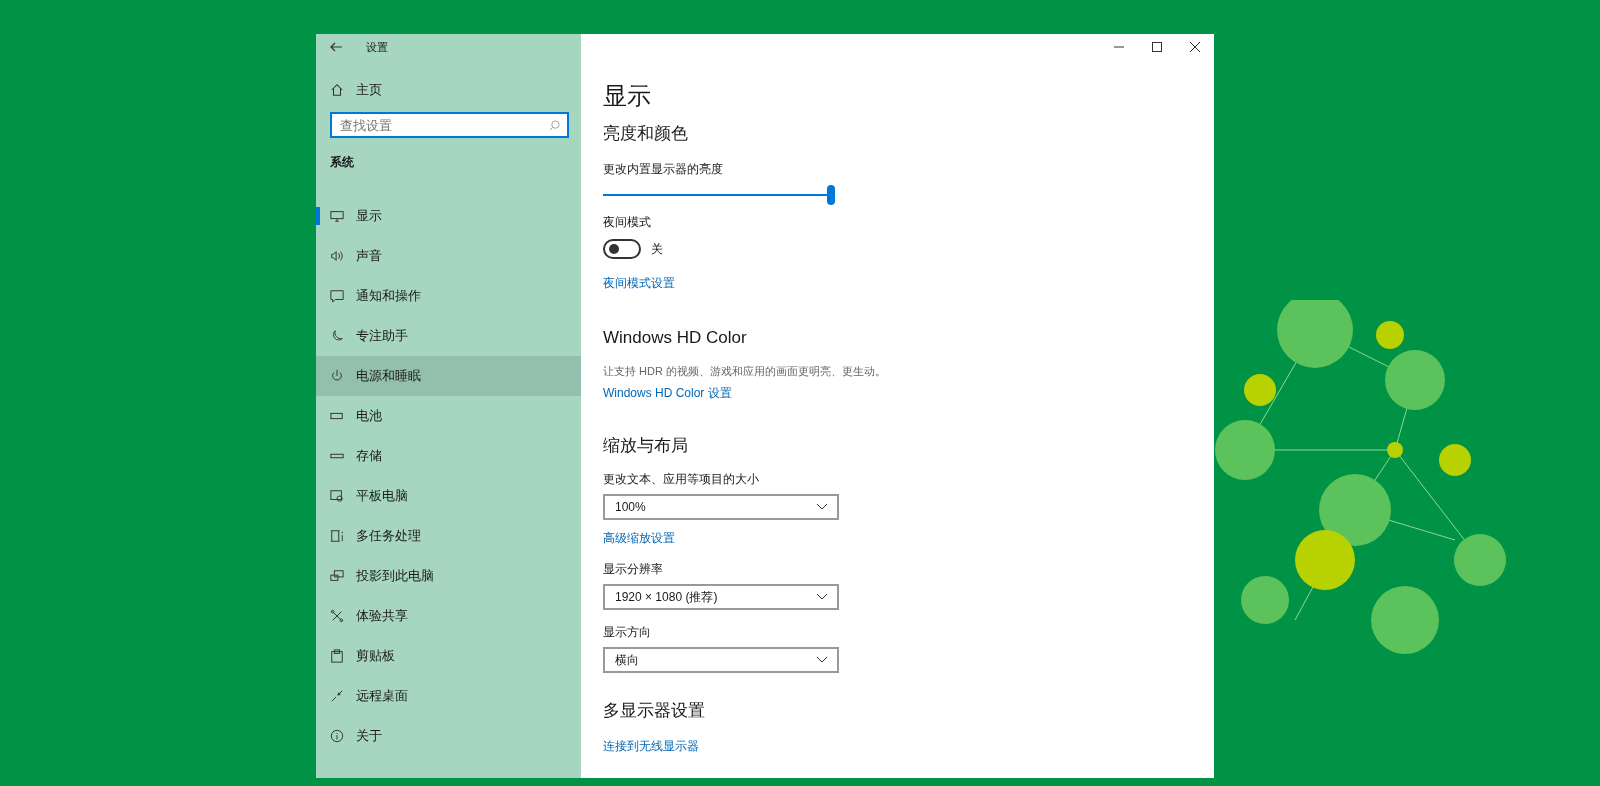  I want to click on sidebar-item: 电池, so click(448, 416).